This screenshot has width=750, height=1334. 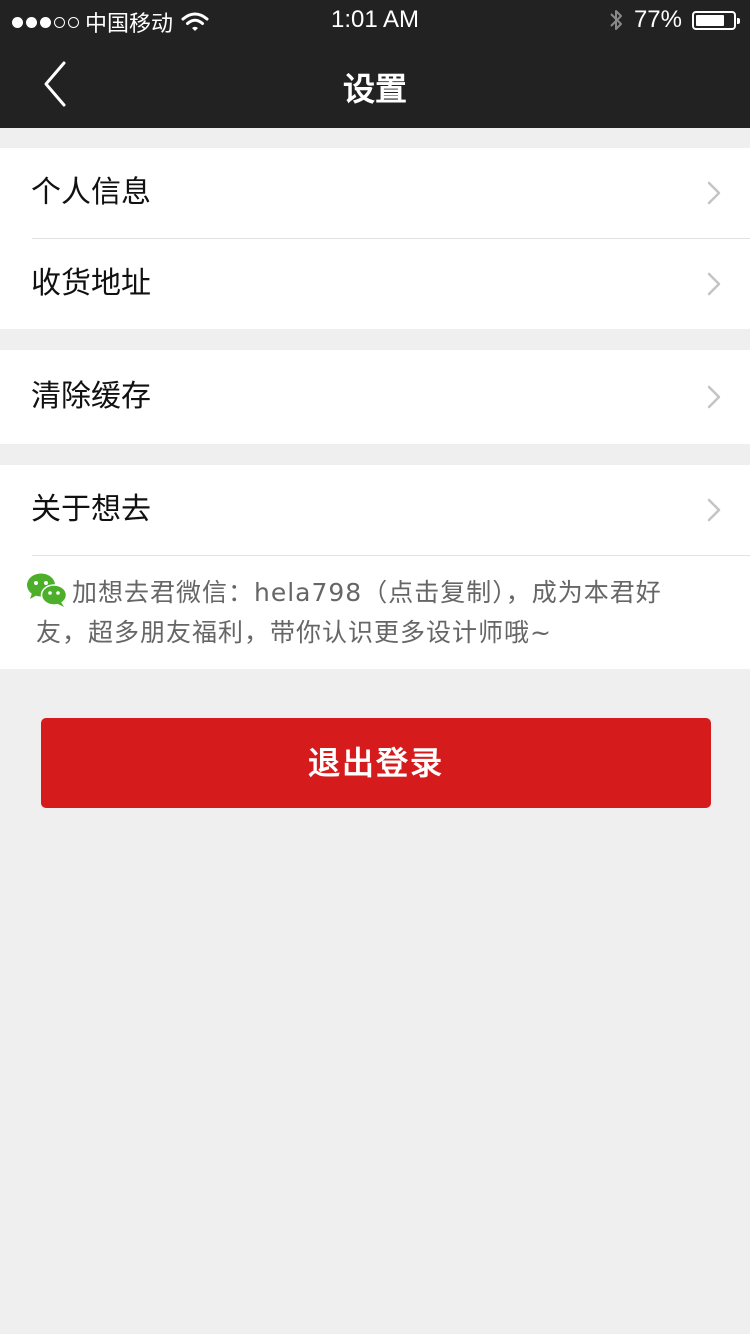 What do you see at coordinates (375, 193) in the screenshot?
I see `row-personal-info: 个人信息` at bounding box center [375, 193].